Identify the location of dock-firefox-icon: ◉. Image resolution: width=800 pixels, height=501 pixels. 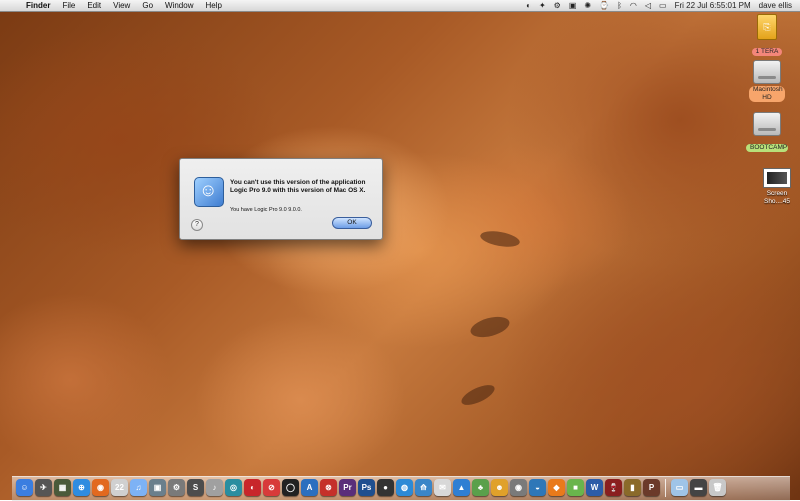
(100, 487).